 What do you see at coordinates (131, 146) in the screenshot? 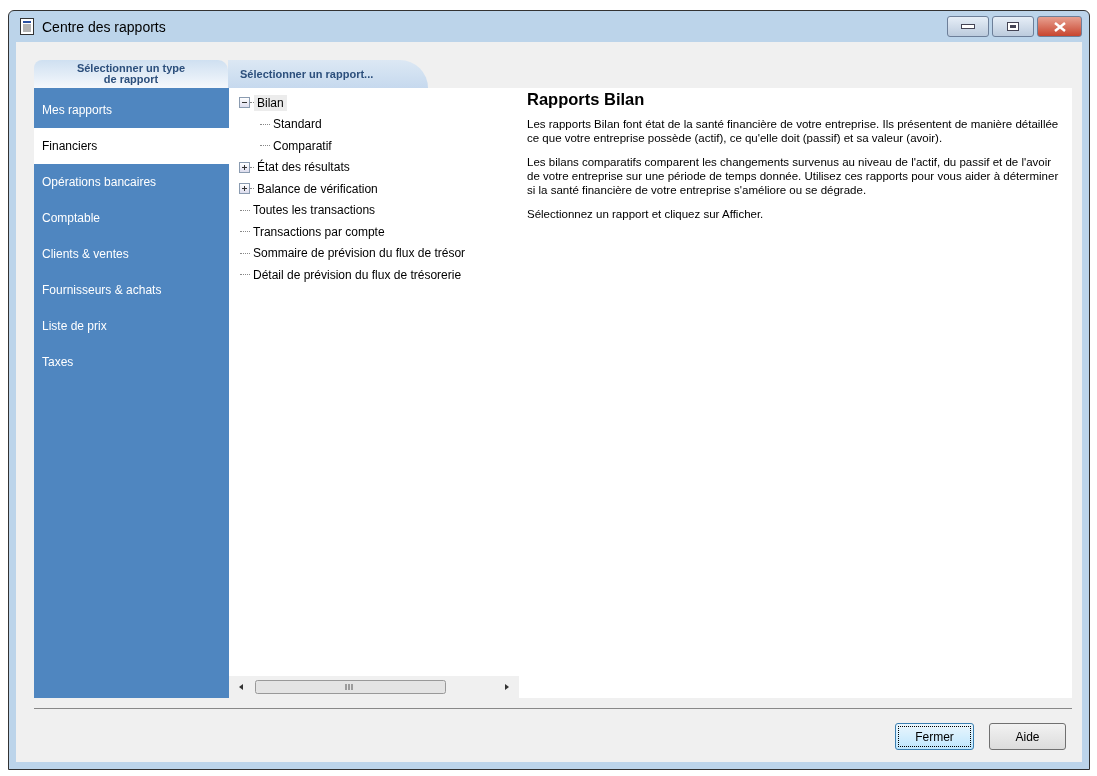
I see `sidebar-item: Financiers` at bounding box center [131, 146].